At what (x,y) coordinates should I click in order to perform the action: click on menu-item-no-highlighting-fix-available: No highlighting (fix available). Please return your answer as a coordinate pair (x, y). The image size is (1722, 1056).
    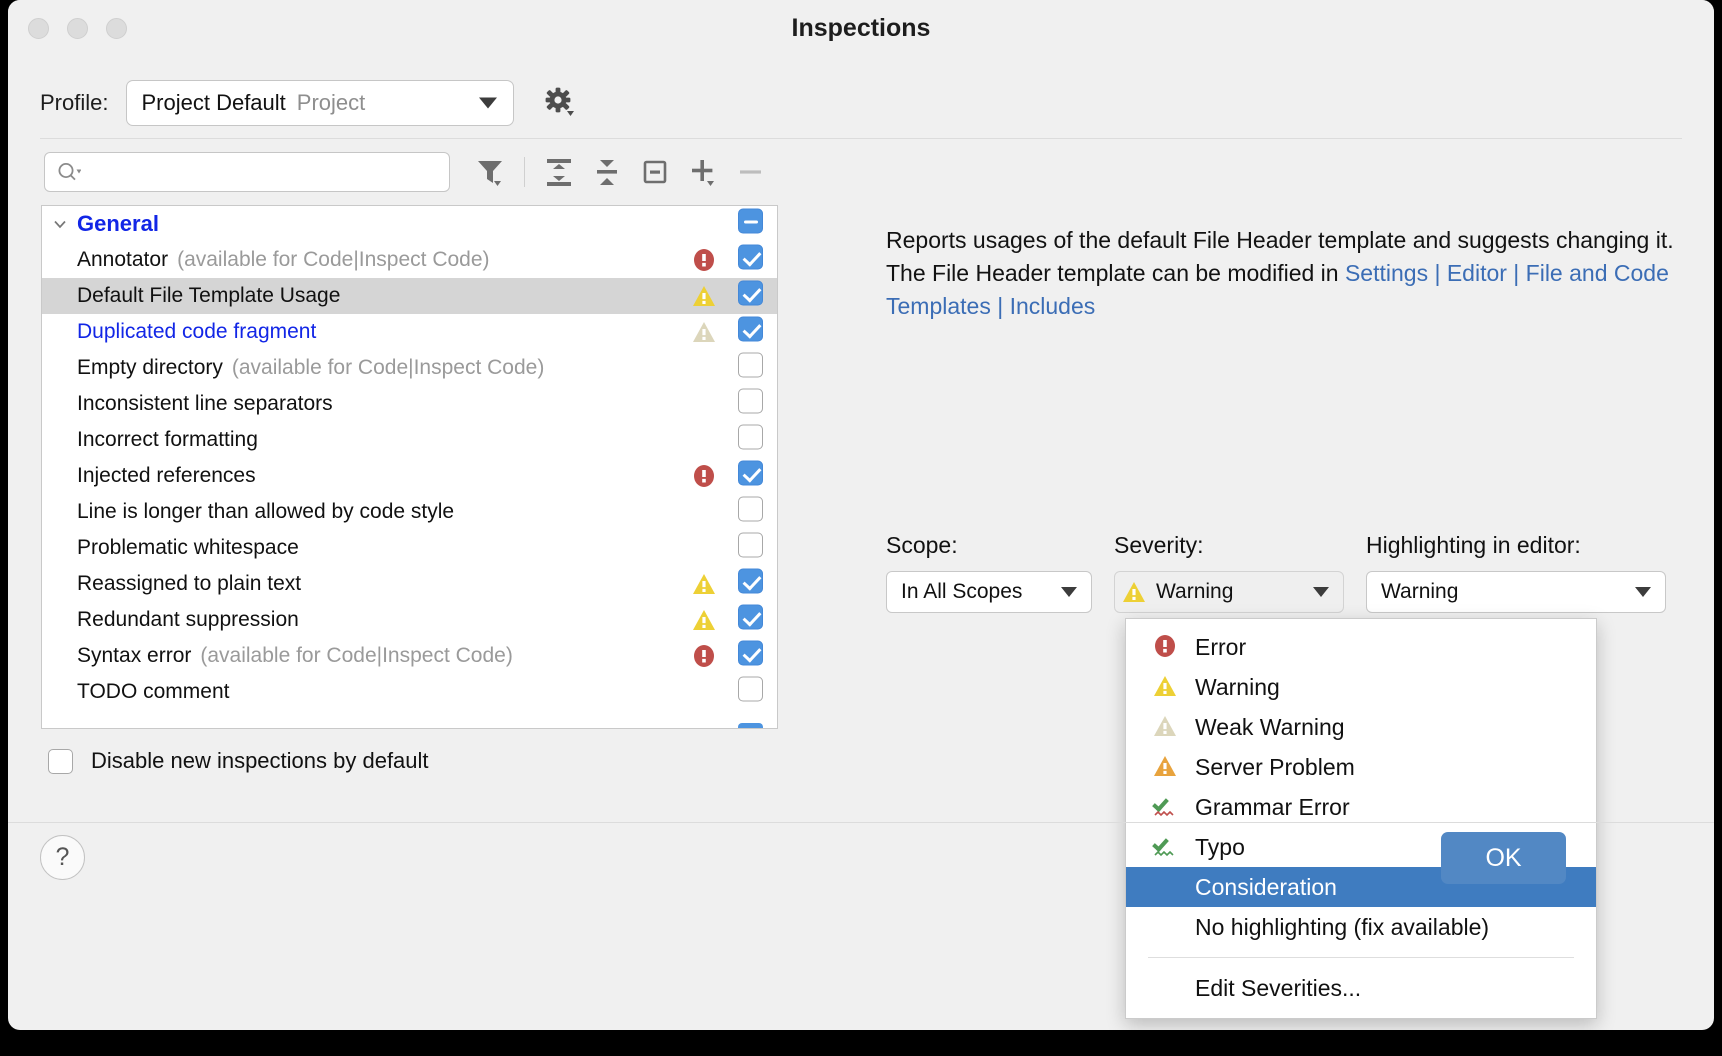
    Looking at the image, I should click on (1361, 927).